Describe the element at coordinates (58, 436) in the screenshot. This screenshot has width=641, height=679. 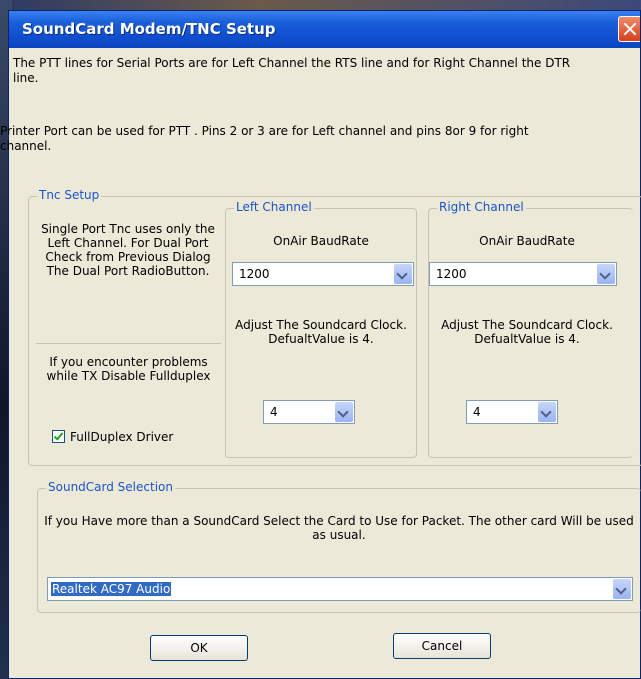
I see `fullduplex-checkbox` at that location.